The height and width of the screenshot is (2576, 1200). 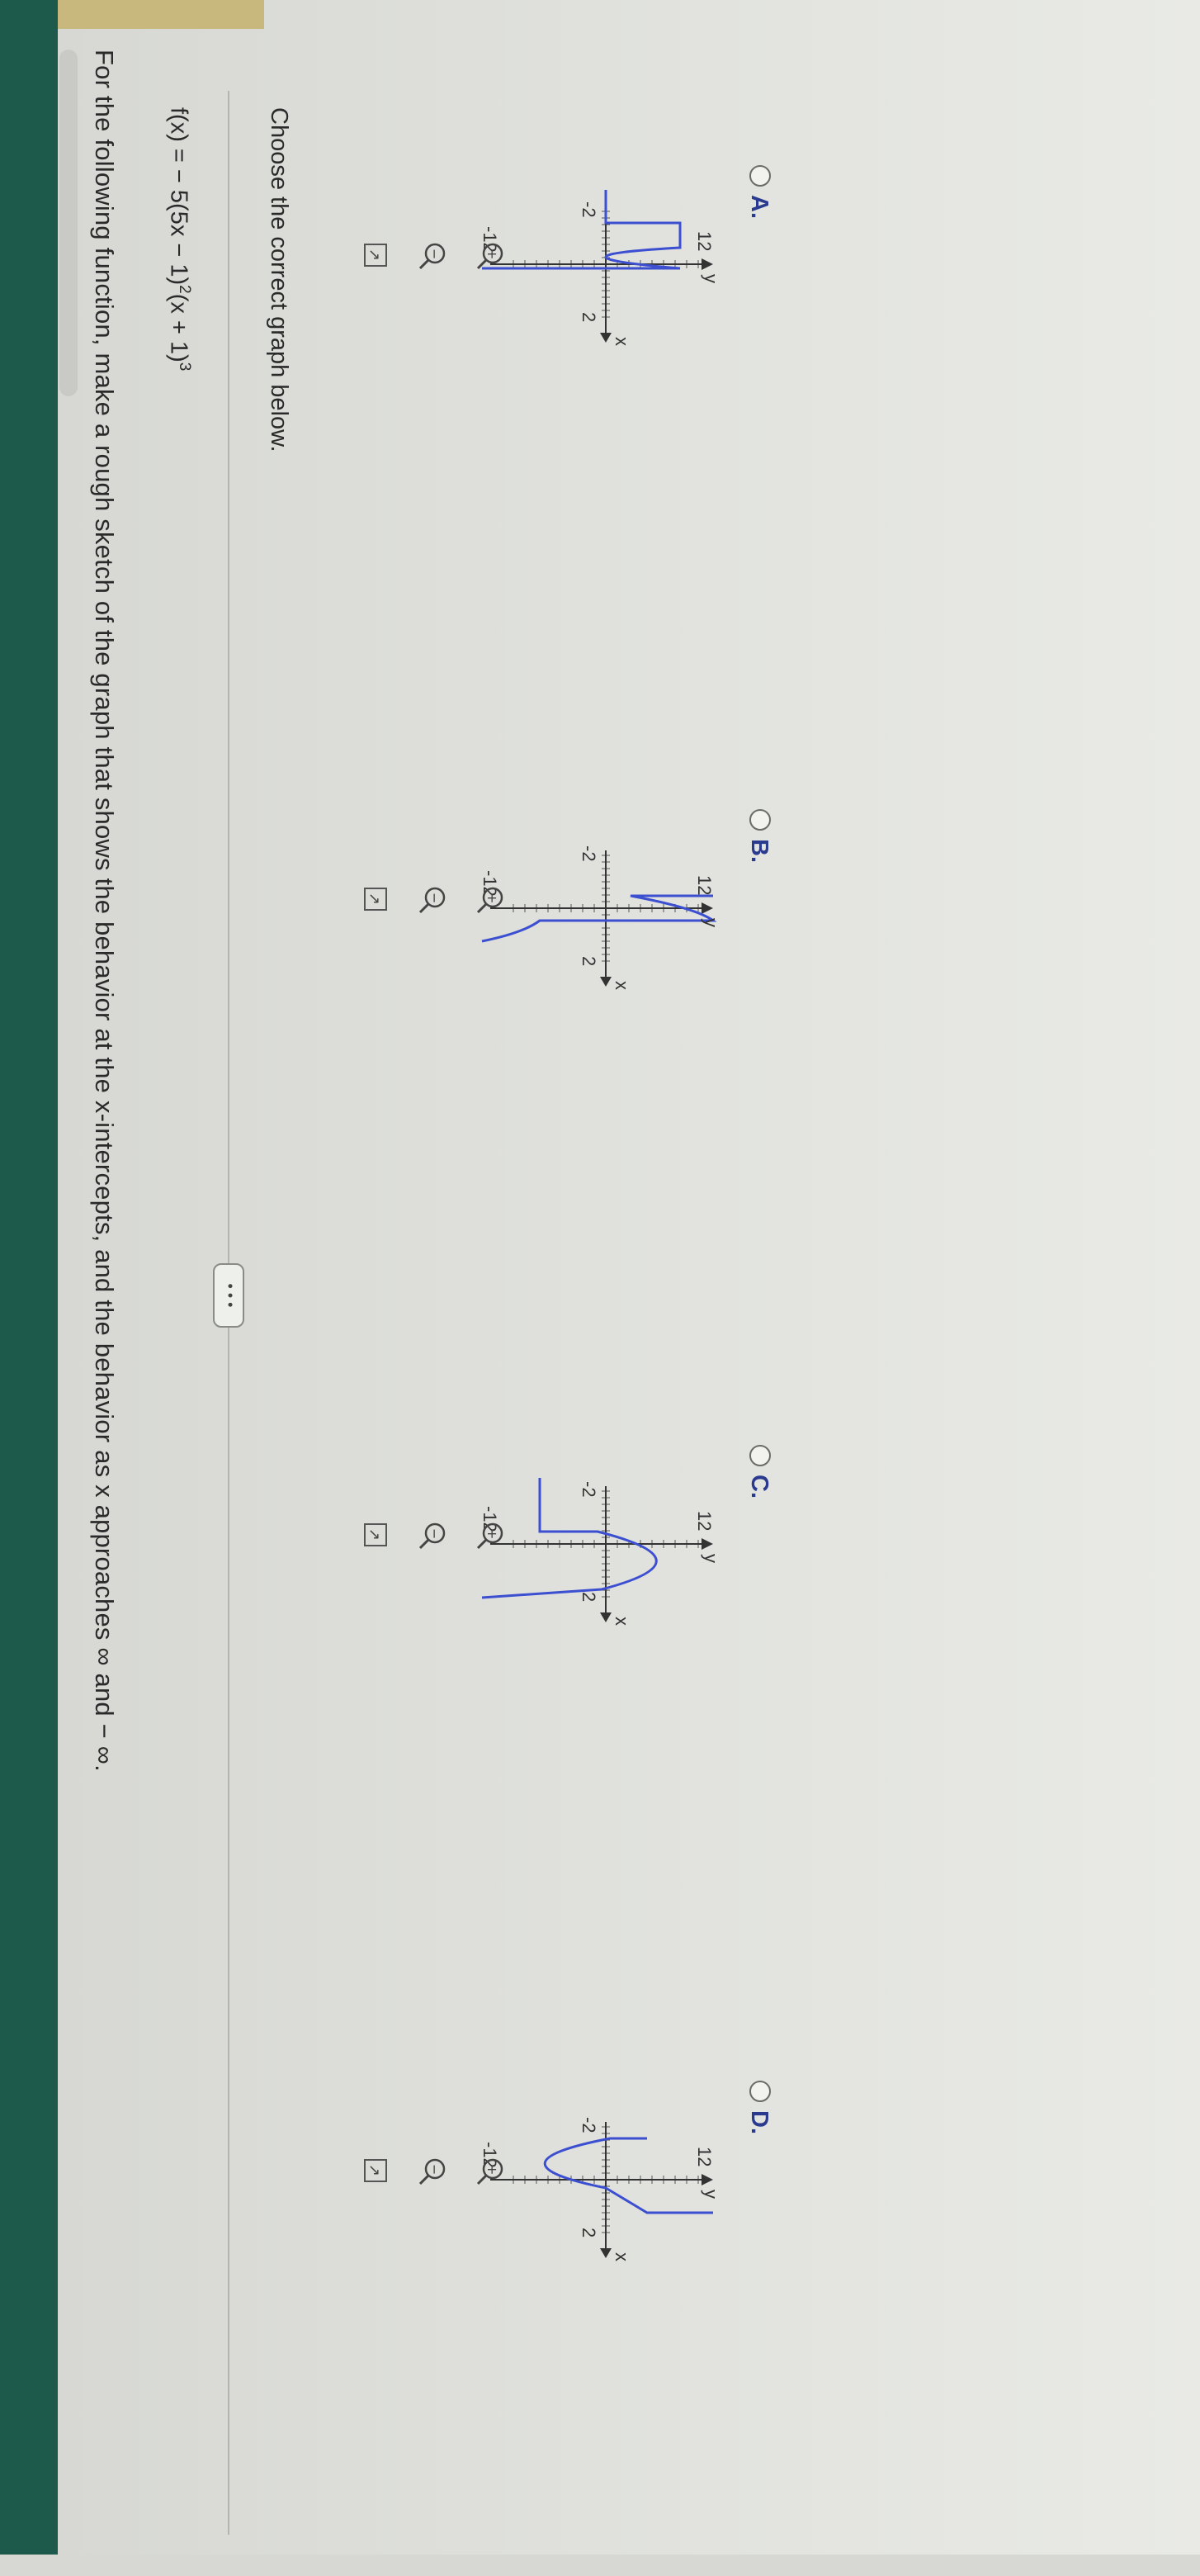 What do you see at coordinates (759, 851) in the screenshot?
I see `option-label: B.` at bounding box center [759, 851].